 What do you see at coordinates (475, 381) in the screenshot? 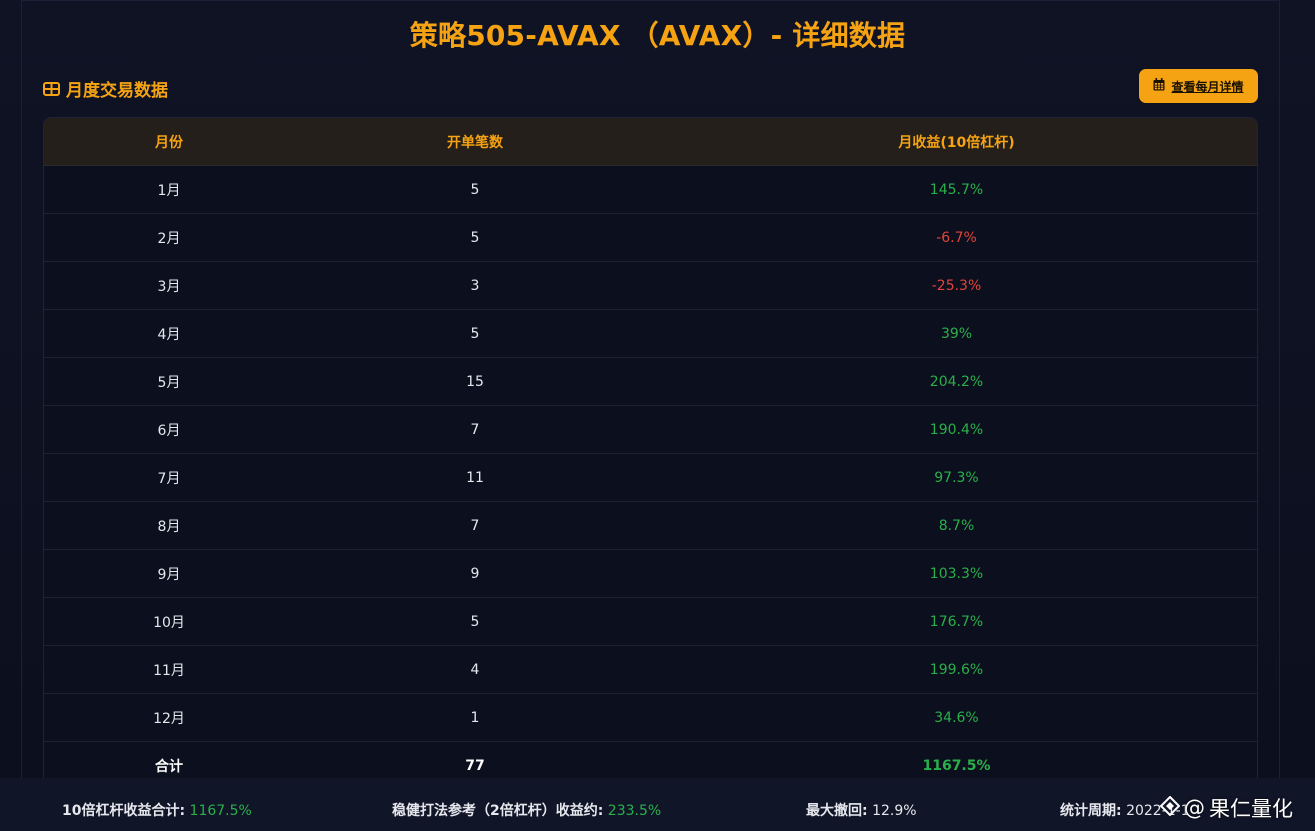
I see `cell-trades: 15` at bounding box center [475, 381].